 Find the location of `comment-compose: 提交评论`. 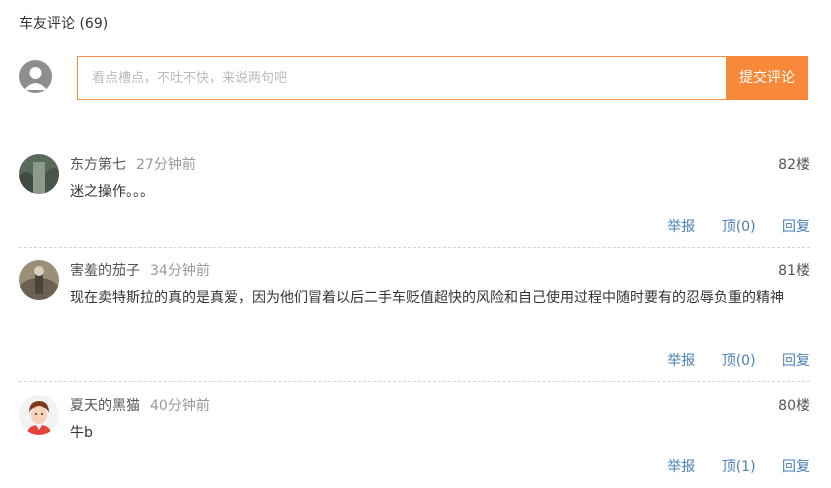

comment-compose: 提交评论 is located at coordinates (414, 78).